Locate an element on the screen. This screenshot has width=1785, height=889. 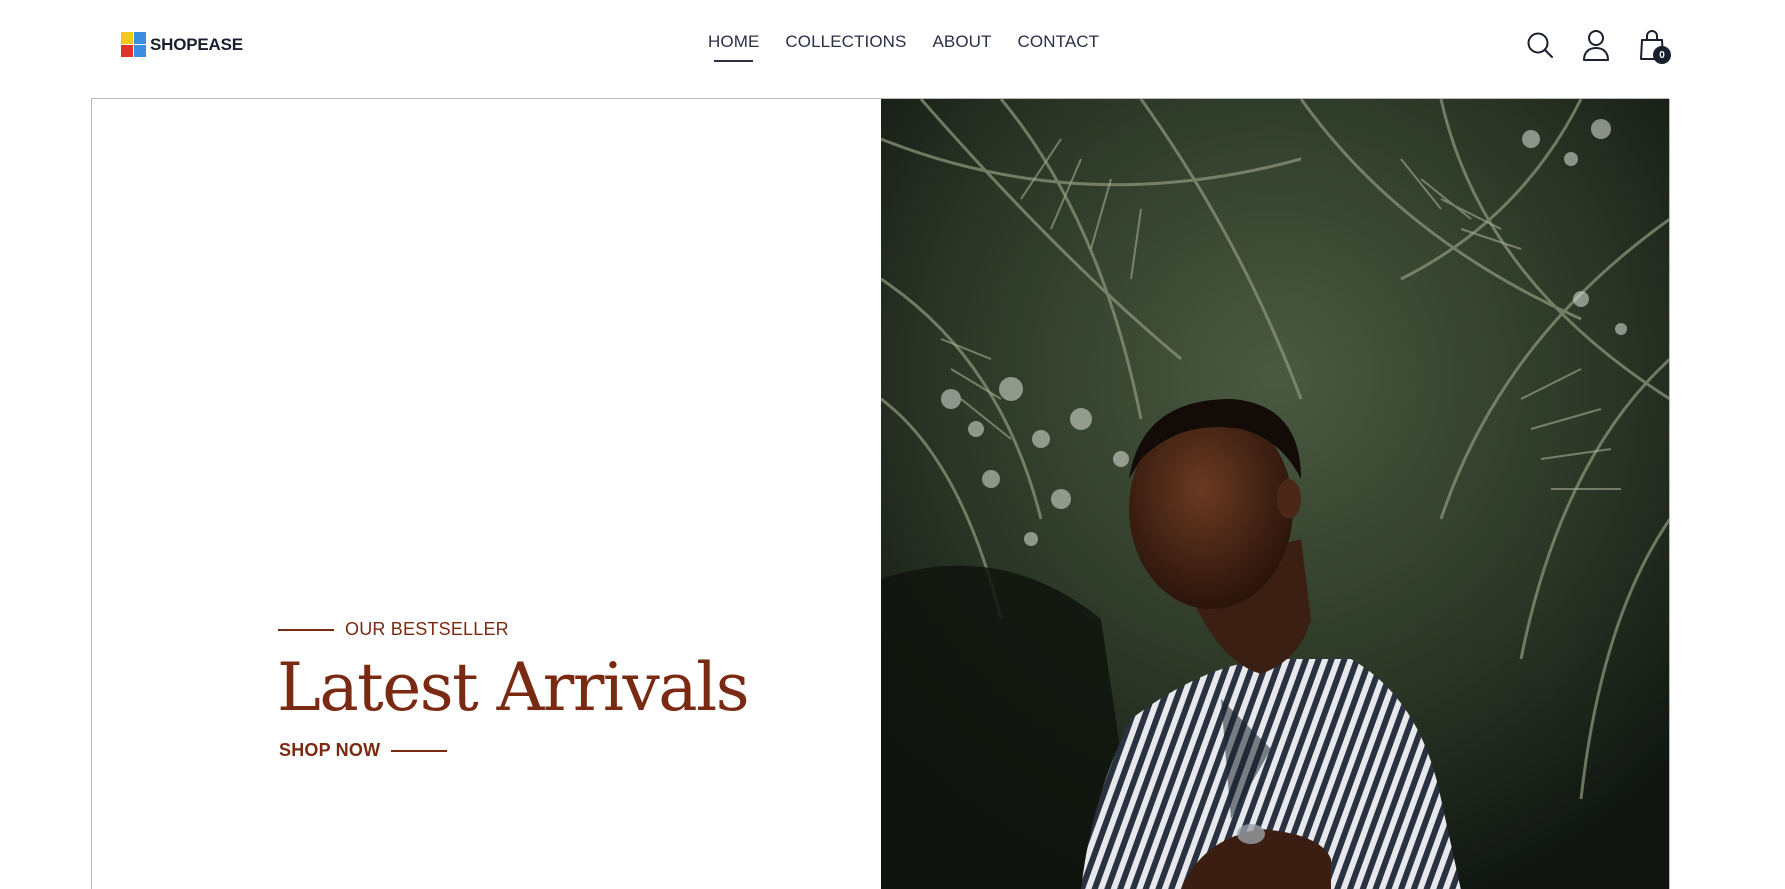
shop-now-rule is located at coordinates (419, 750).